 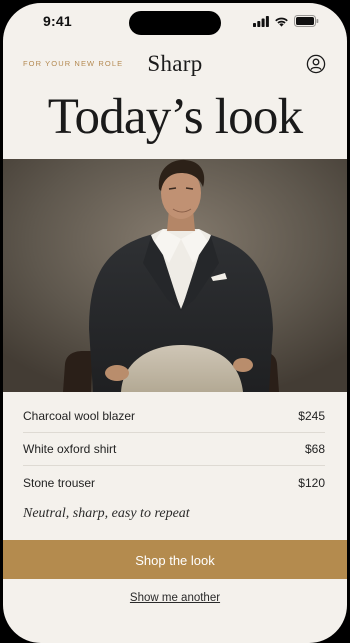 I want to click on user-circle-icon, so click(x=316, y=64).